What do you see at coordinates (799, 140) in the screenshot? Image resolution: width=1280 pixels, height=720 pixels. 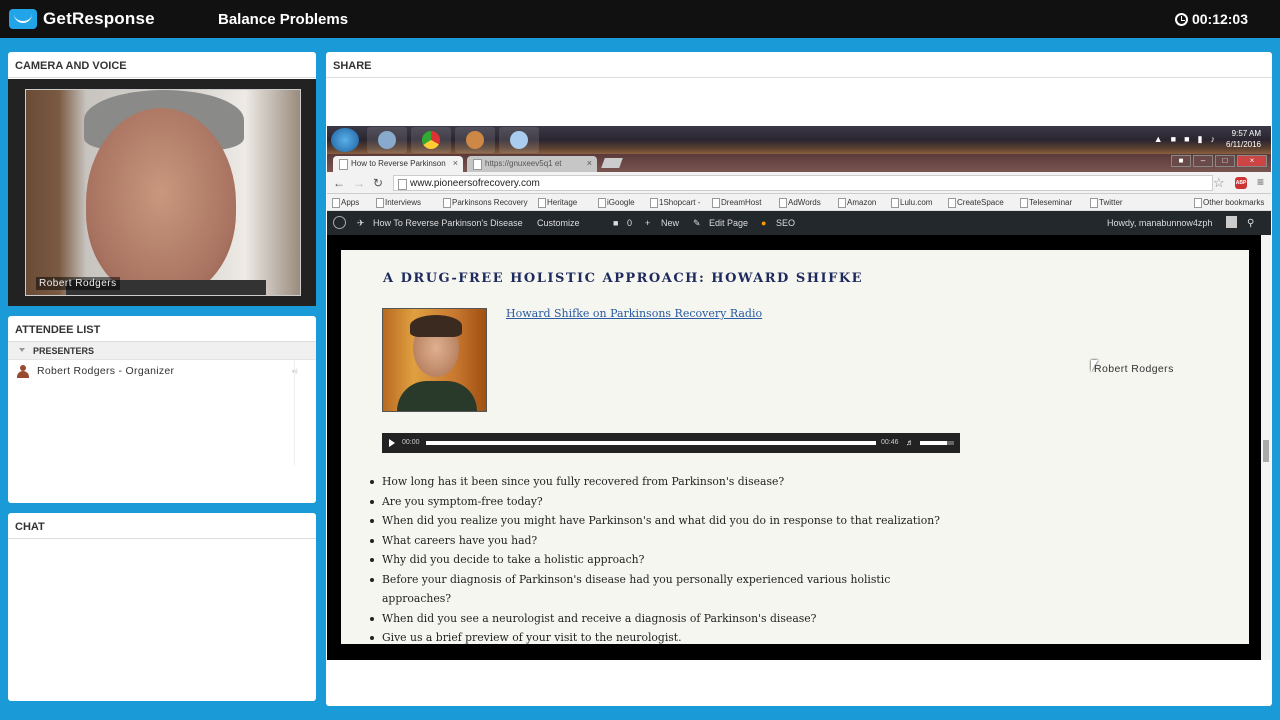 I see `windows-taskbar: ▲ ■ ■ ▮ ♪ 9:57 AM 6/11/2016` at bounding box center [799, 140].